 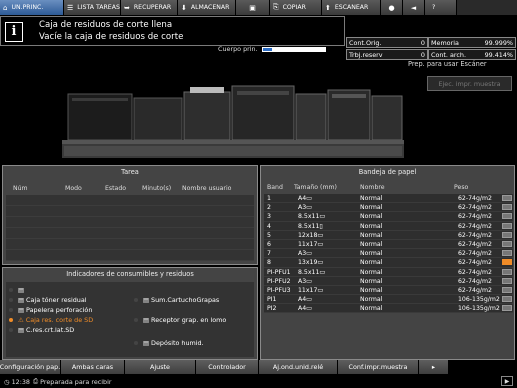 What do you see at coordinates (469, 83) in the screenshot?
I see `eject-sample-button: Ejec. impr. muestra` at bounding box center [469, 83].